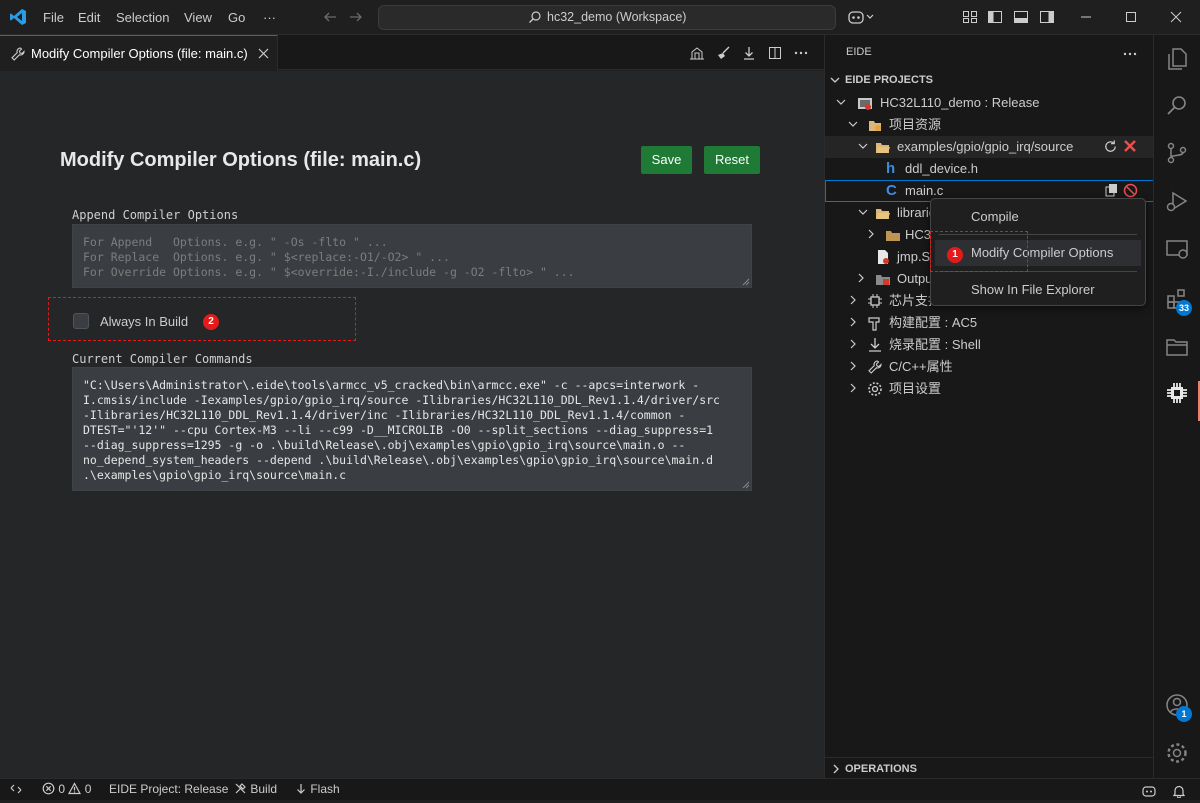  Describe the element at coordinates (921, 366) in the screenshot. I see `cpp-properties-label: C/C++属性` at that location.